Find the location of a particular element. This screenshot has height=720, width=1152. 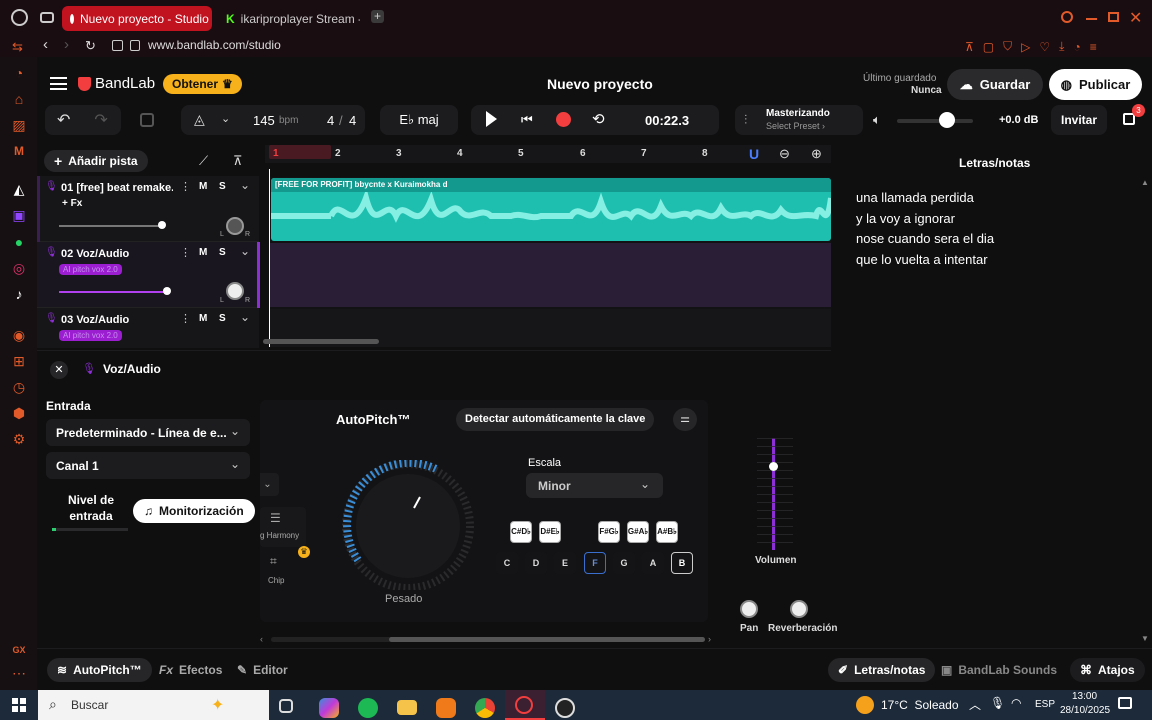

sidebar-toggle-icon: ⇆ is located at coordinates (17, 47).